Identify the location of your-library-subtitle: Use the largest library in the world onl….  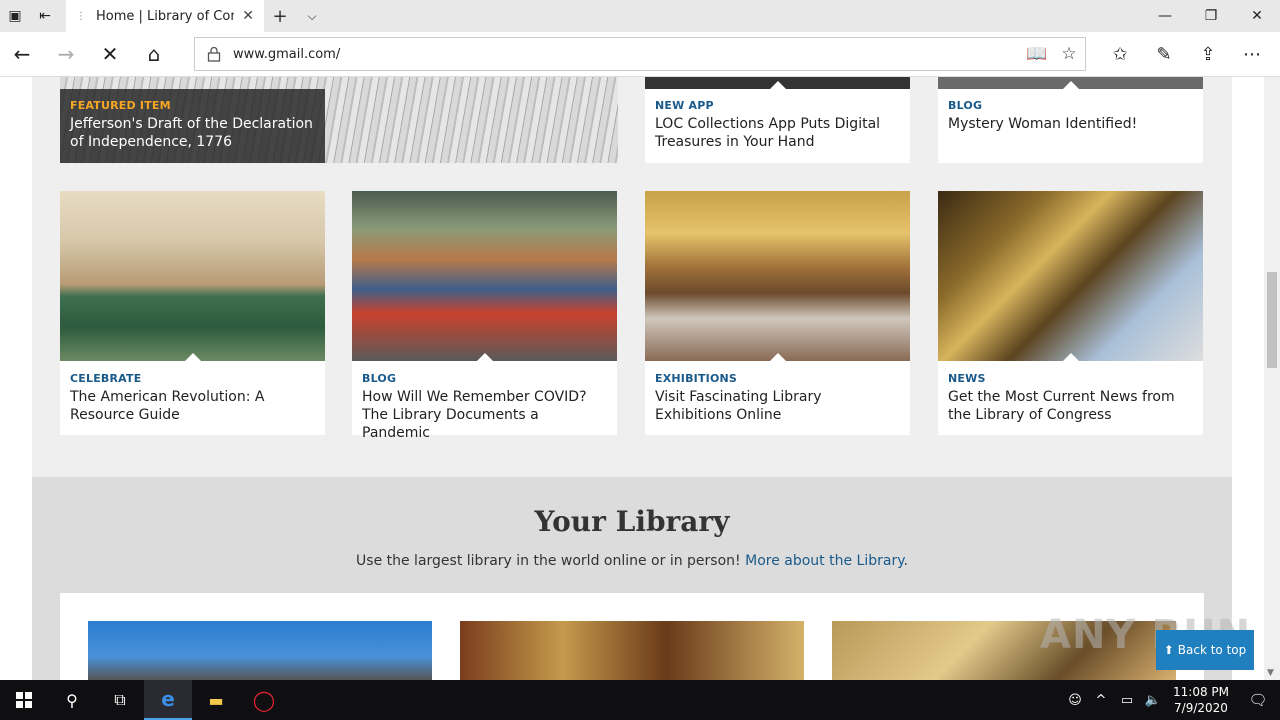
(632, 561).